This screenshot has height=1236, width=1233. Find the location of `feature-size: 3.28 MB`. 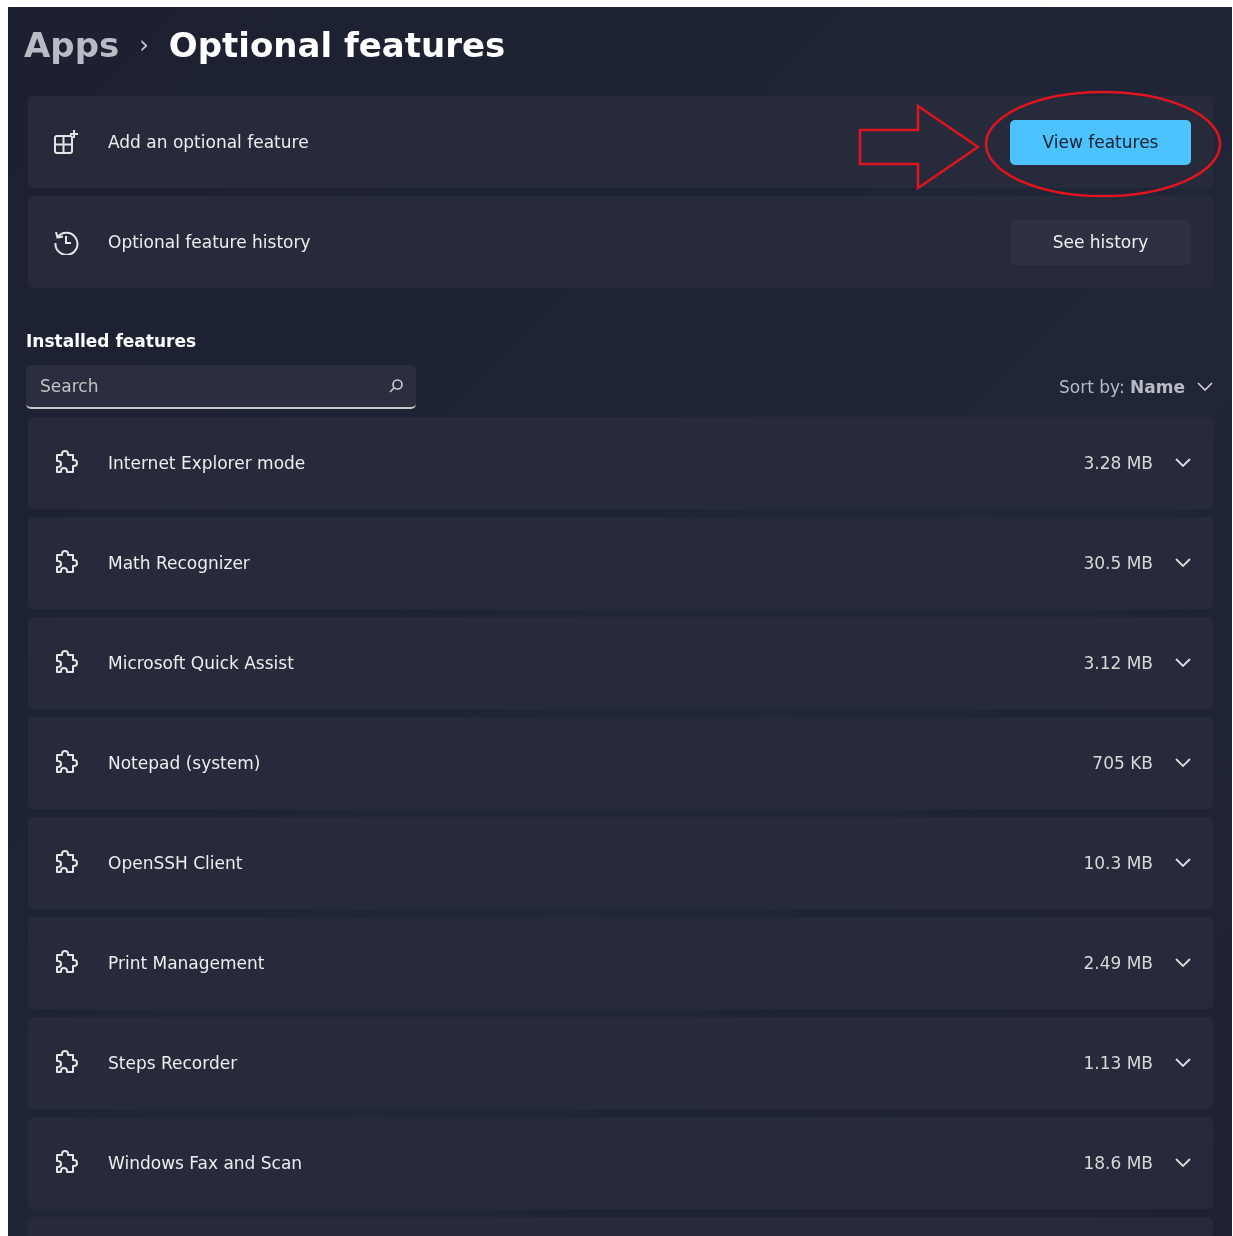

feature-size: 3.28 MB is located at coordinates (1118, 463).